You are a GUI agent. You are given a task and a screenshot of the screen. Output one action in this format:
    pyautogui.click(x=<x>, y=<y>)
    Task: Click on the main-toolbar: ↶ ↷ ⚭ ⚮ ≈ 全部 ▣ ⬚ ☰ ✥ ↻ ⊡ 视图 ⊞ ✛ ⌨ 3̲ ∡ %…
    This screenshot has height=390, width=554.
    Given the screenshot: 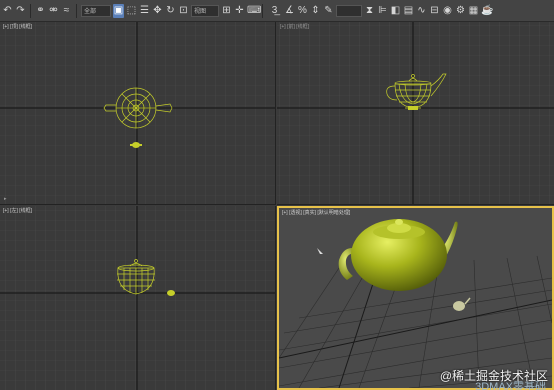 What is the action you would take?
    pyautogui.click(x=277, y=11)
    